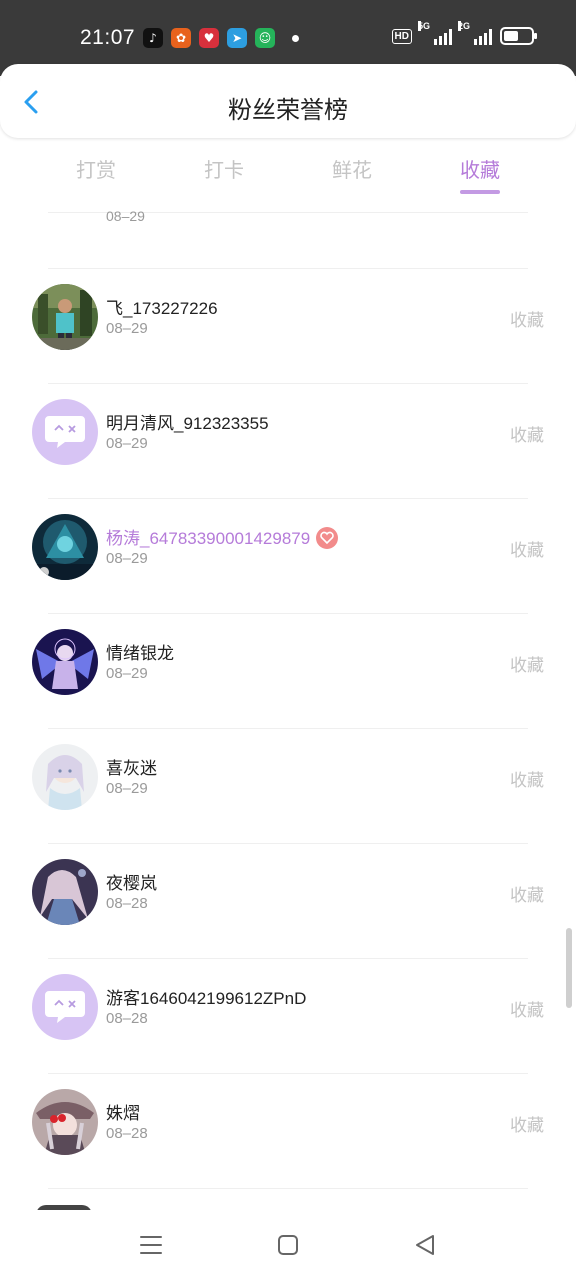 This screenshot has width=576, height=1280. Describe the element at coordinates (123, 1113) in the screenshot. I see `list-item-name: 姝熠` at that location.